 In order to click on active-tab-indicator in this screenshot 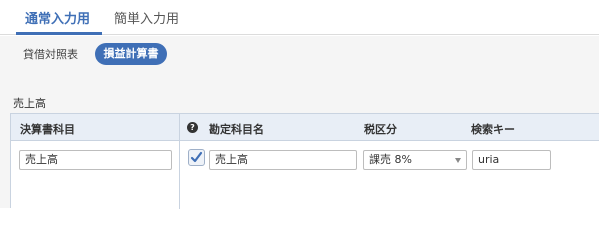, I will do `click(59, 33)`.